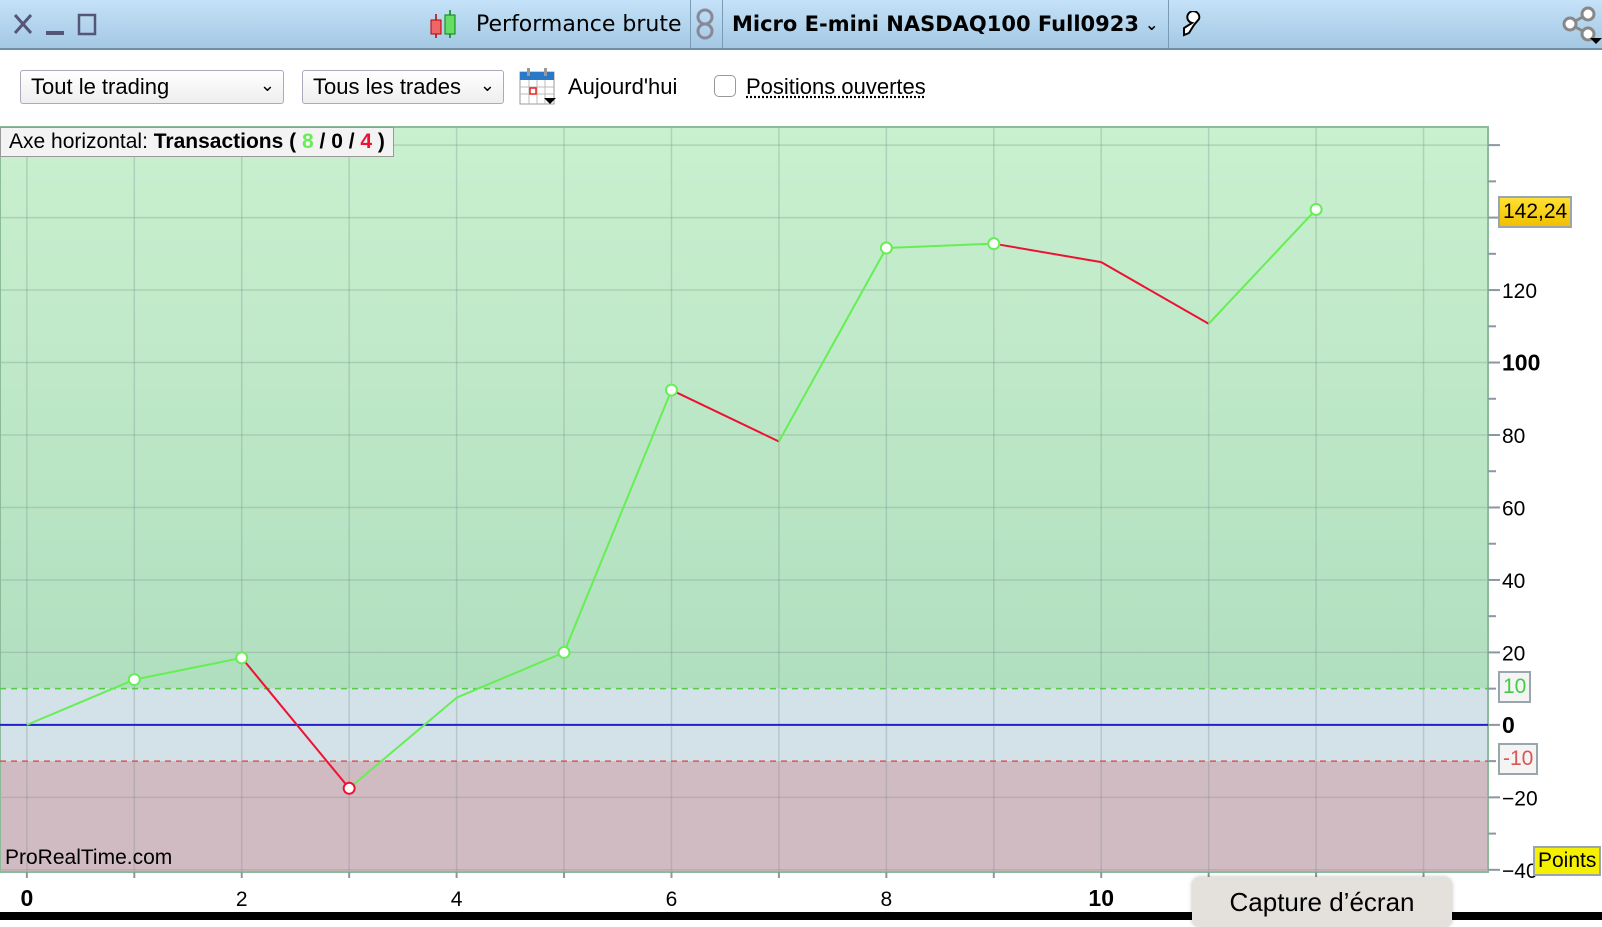 The height and width of the screenshot is (927, 1602). I want to click on x-tick-label: 8, so click(887, 899).